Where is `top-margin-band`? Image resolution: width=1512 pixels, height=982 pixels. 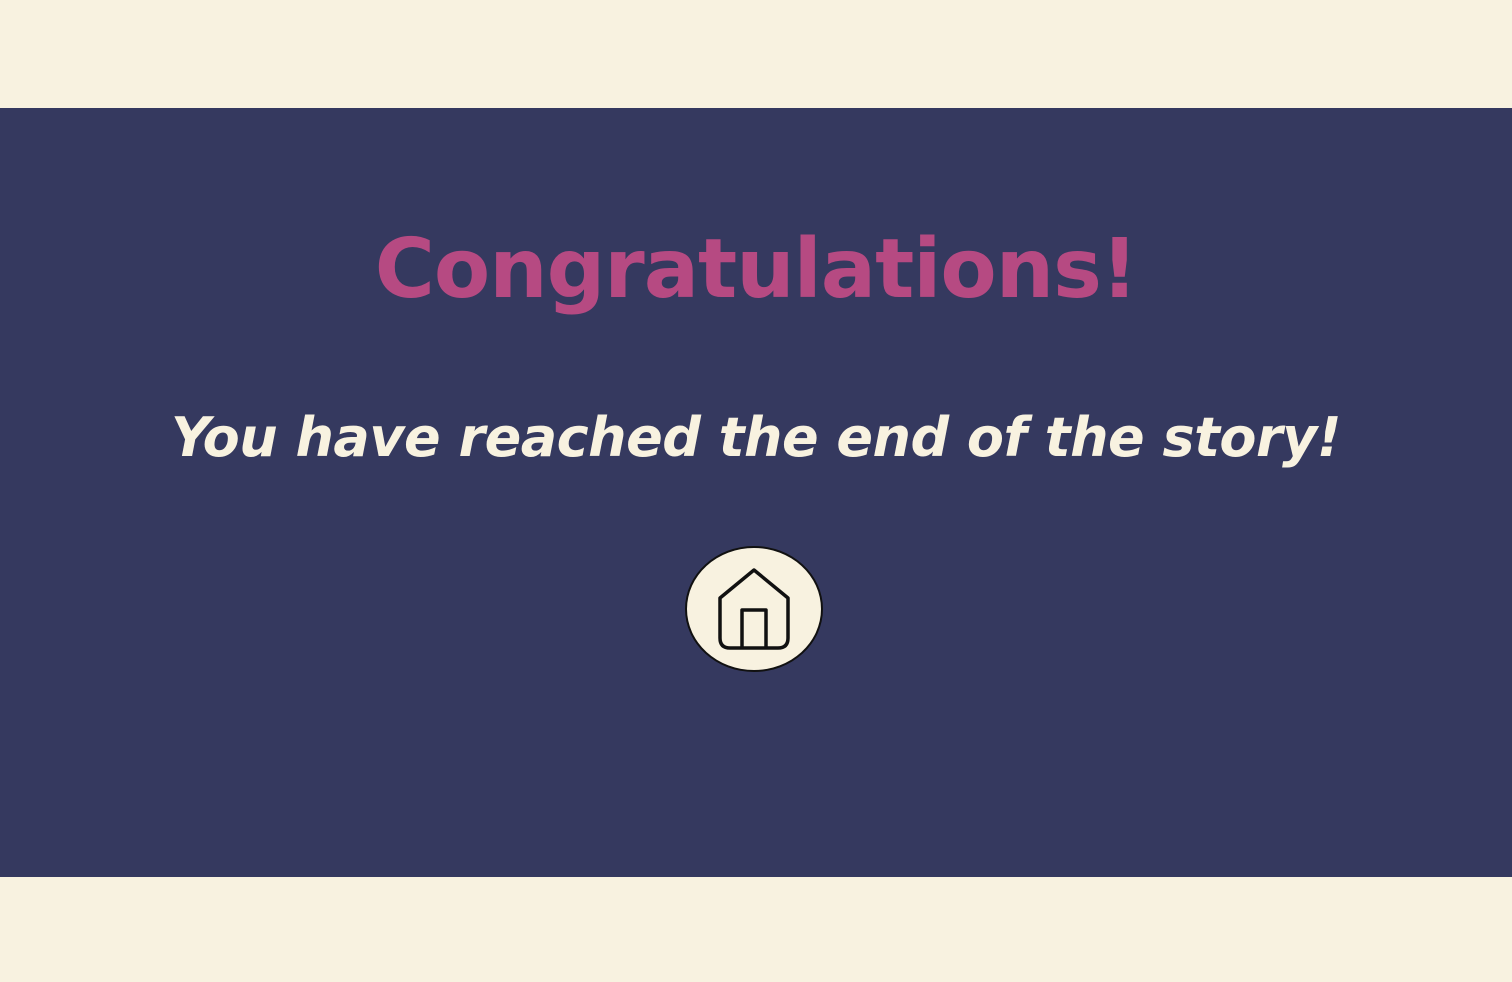
top-margin-band is located at coordinates (756, 54).